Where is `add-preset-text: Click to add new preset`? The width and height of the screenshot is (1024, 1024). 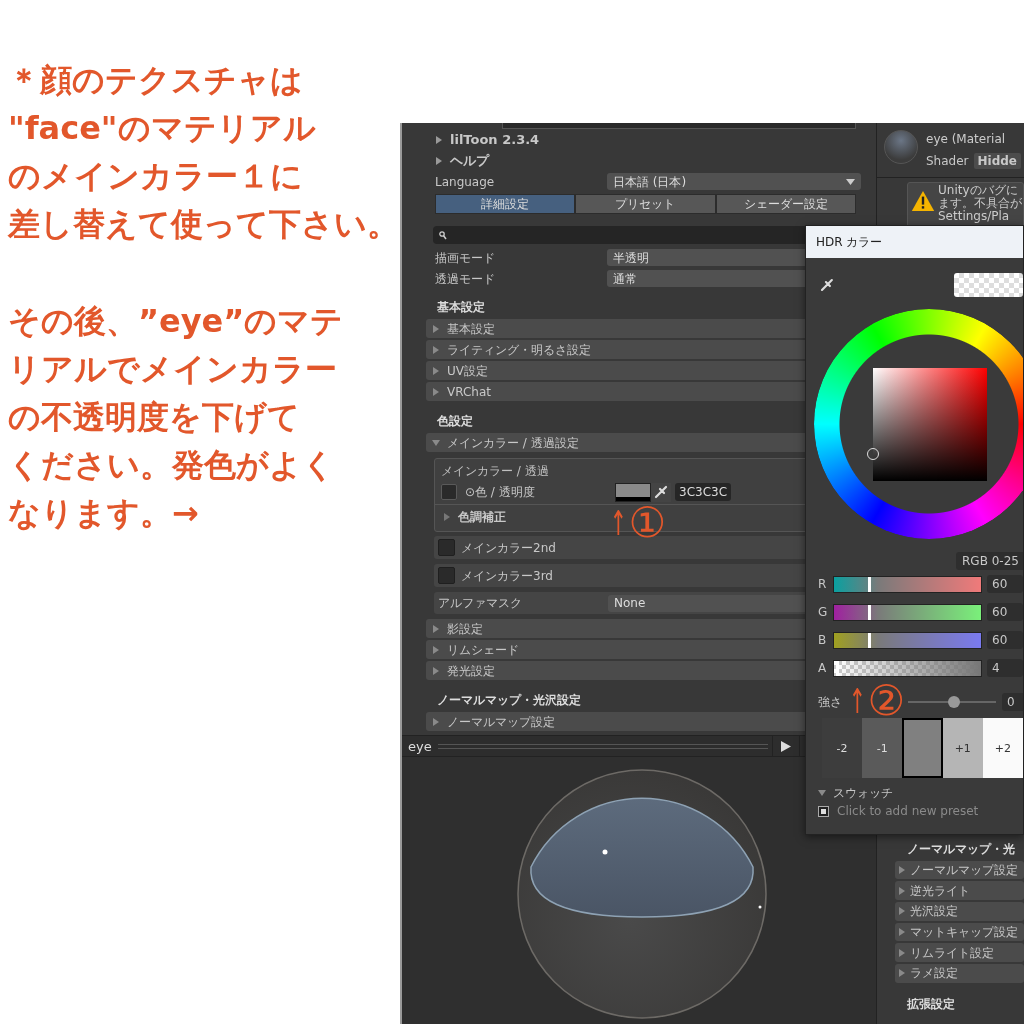
add-preset-text: Click to add new preset is located at coordinates (908, 811).